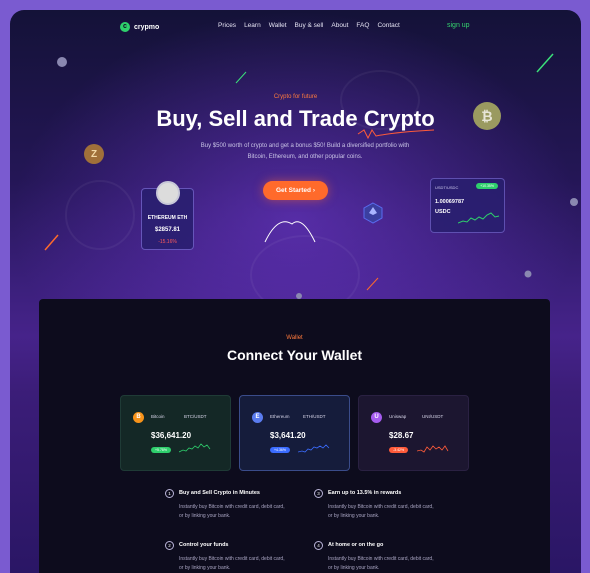 The height and width of the screenshot is (573, 590). I want to click on ethereum-avatar, so click(168, 193).